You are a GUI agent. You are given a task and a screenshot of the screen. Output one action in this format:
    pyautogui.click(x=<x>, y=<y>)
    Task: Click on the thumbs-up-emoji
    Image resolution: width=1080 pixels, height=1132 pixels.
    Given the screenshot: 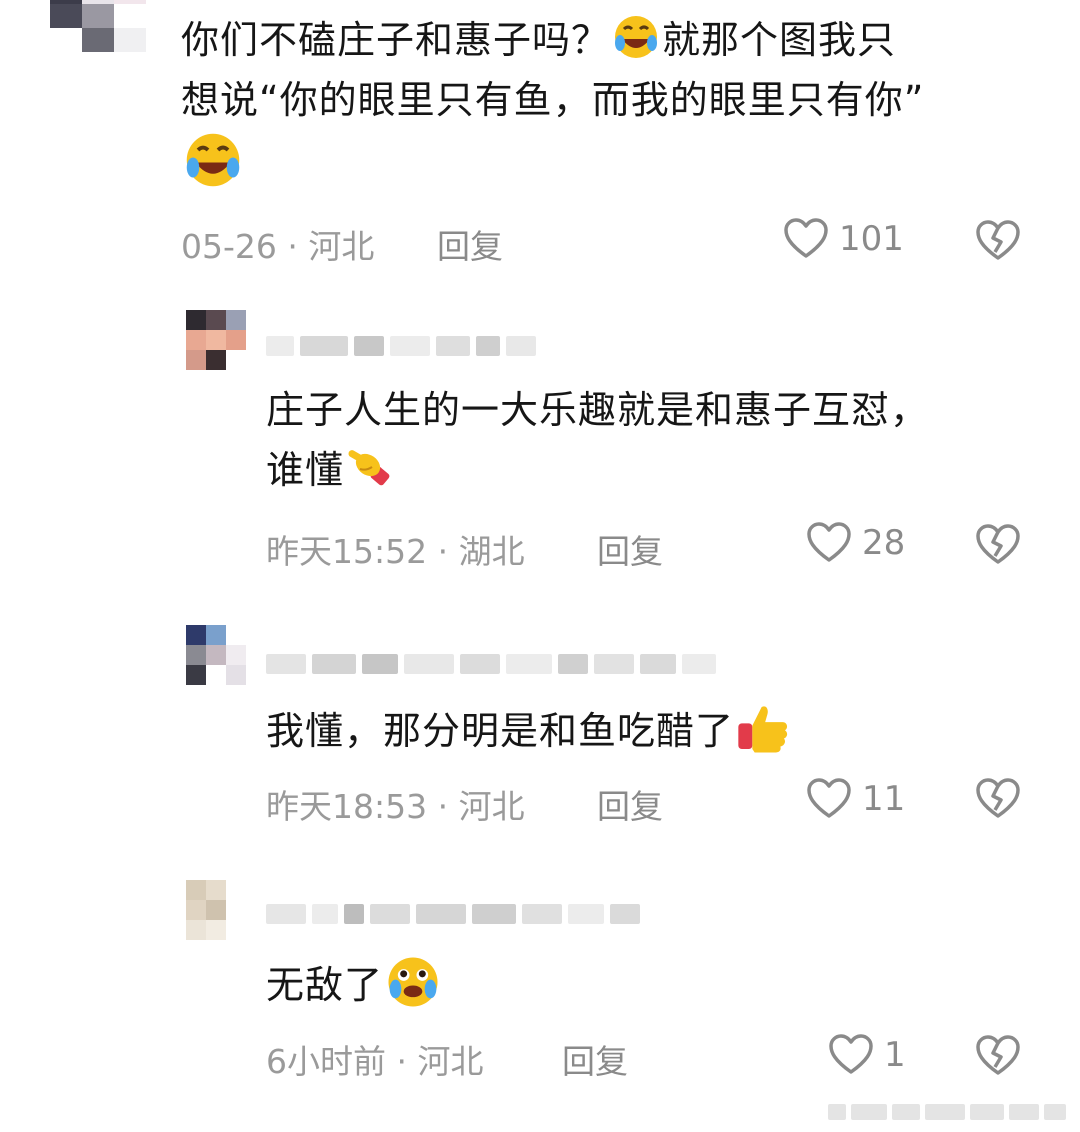 What is the action you would take?
    pyautogui.click(x=764, y=728)
    